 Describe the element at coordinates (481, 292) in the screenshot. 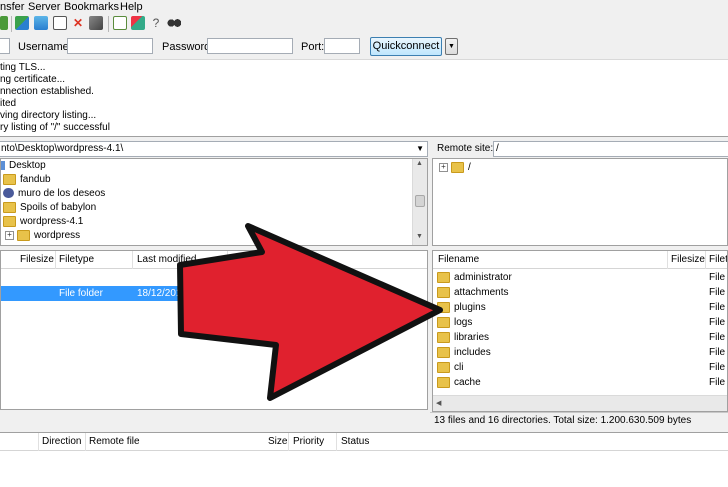

I see `row-filename: attachments` at that location.